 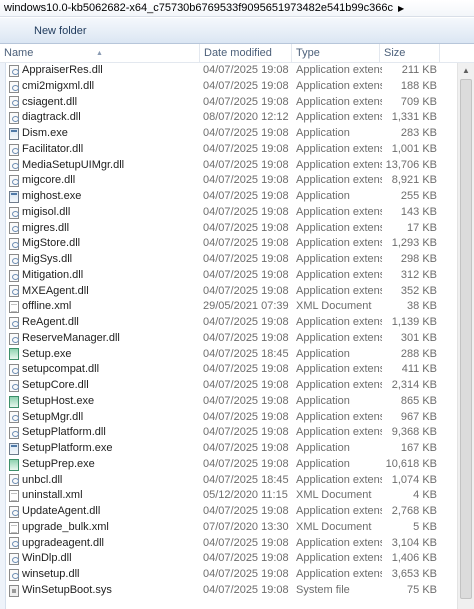 What do you see at coordinates (414, 148) in the screenshot?
I see `file-size: 1,001 KB` at bounding box center [414, 148].